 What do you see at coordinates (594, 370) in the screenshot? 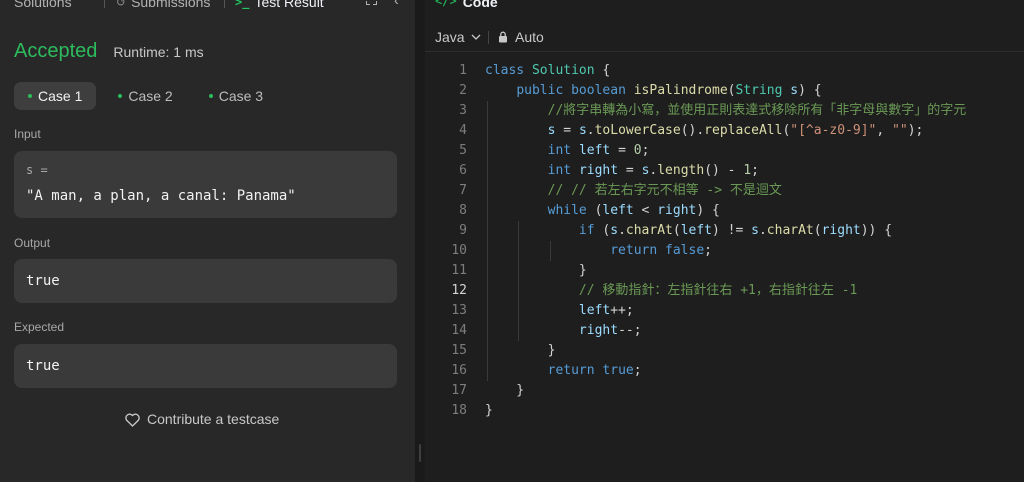
I see `code-text: return true;` at bounding box center [594, 370].